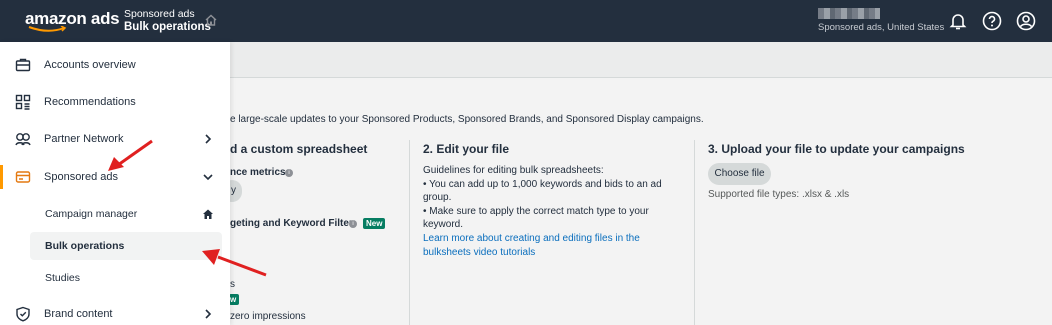 The image size is (1052, 325). What do you see at coordinates (443, 224) in the screenshot?
I see `guideline-bullet-2-cont: keyword.` at bounding box center [443, 224].